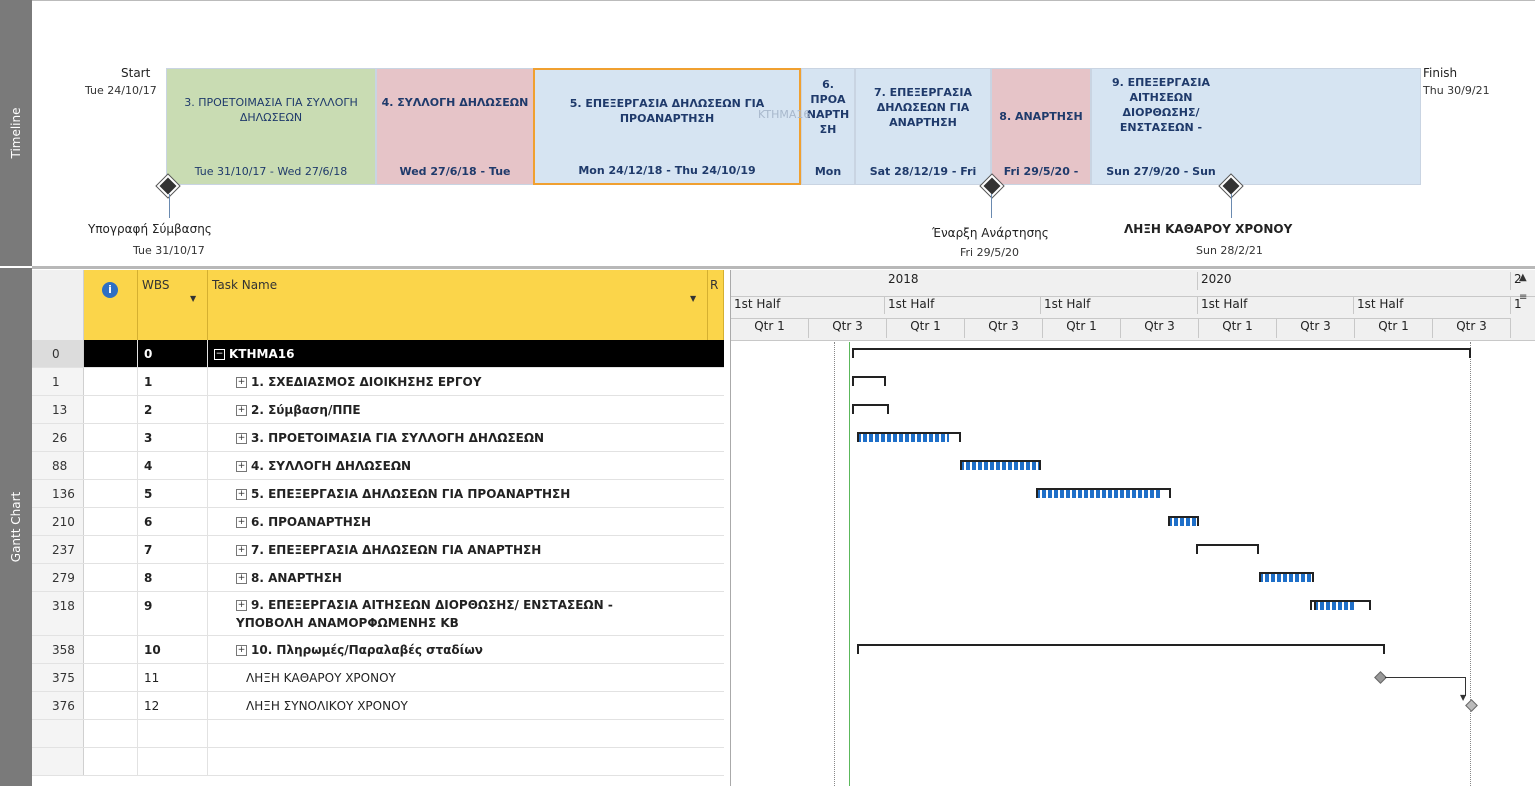 This screenshot has height=786, width=1535. Describe the element at coordinates (58, 613) in the screenshot. I see `row-id: 318` at that location.